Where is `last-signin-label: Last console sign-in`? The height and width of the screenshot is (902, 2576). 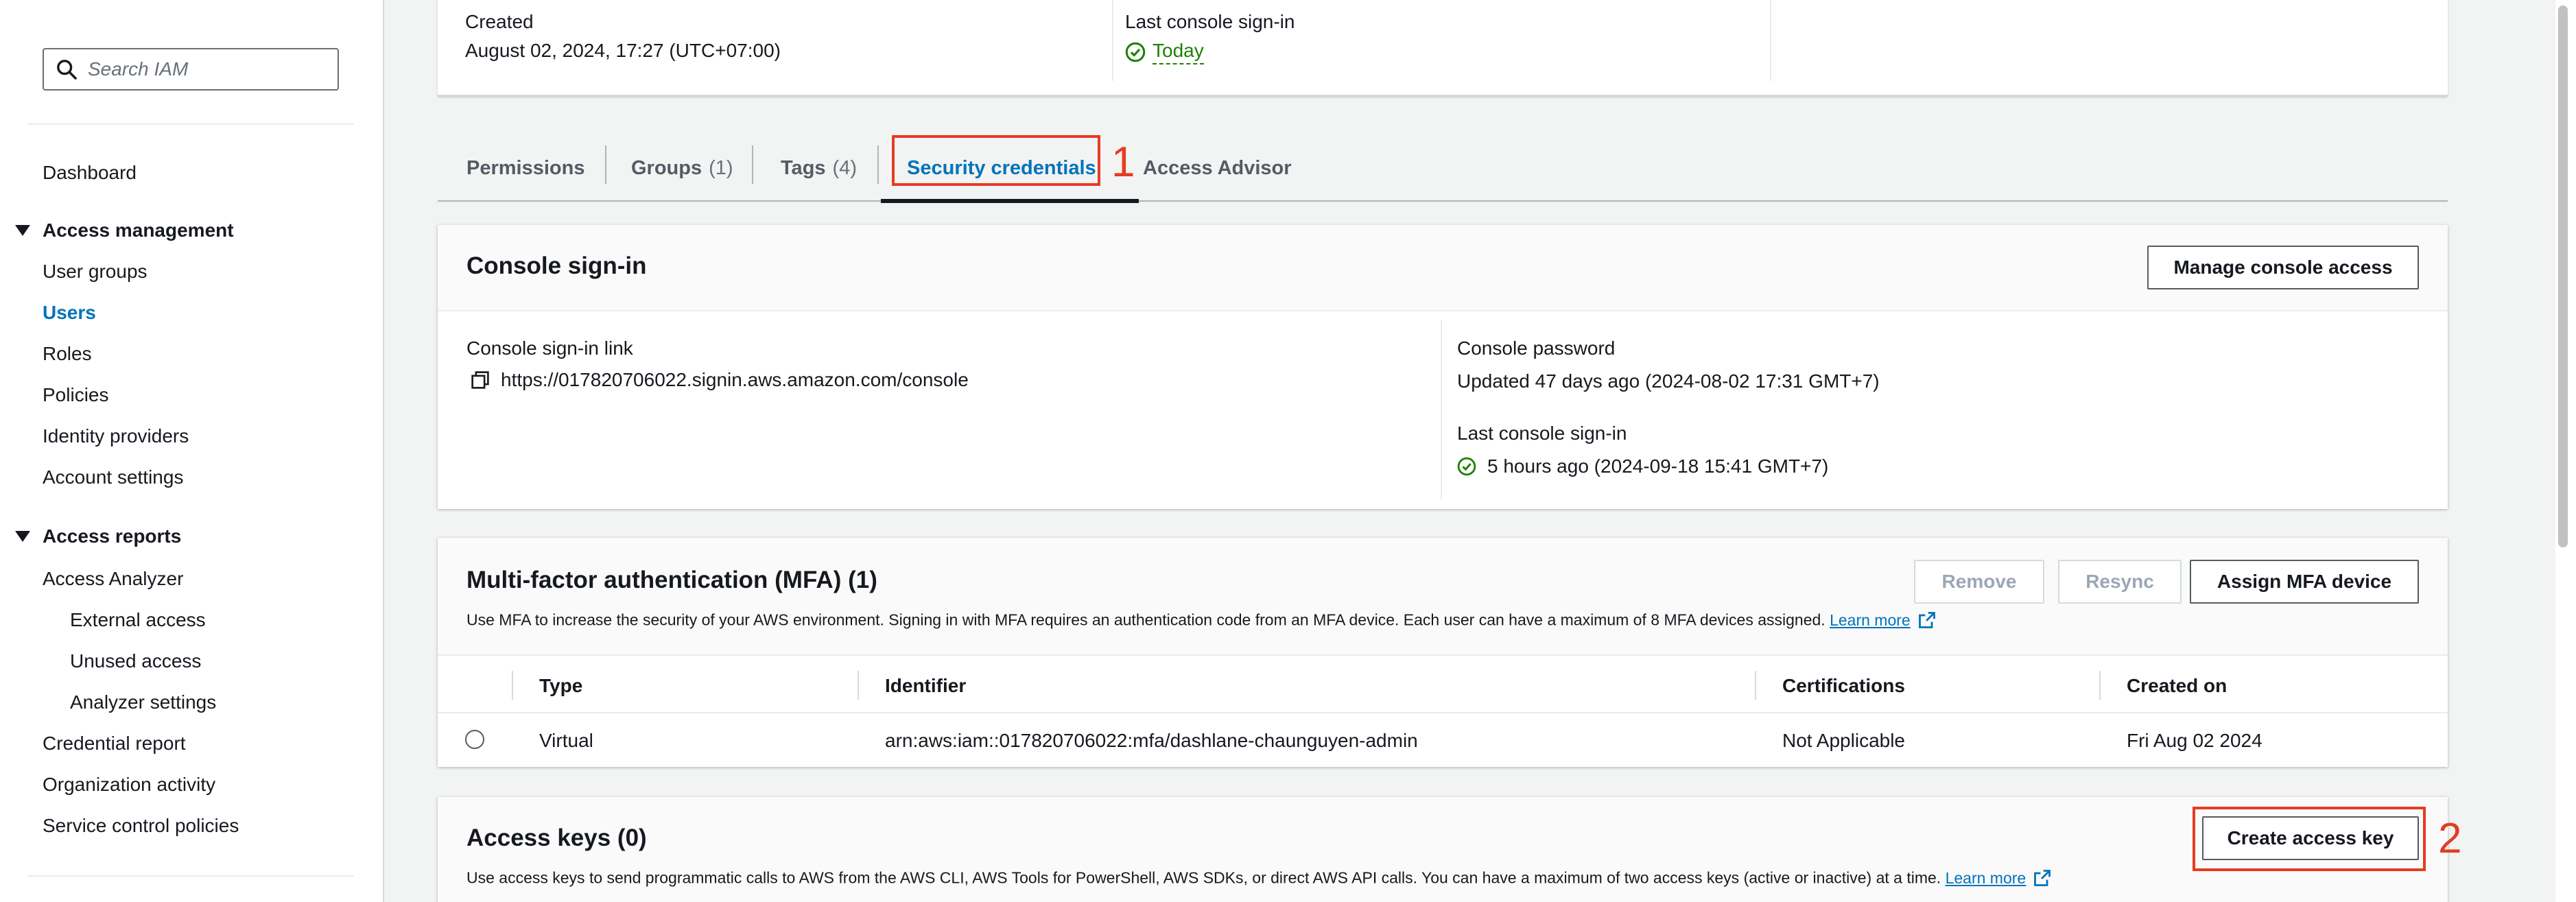
last-signin-label: Last console sign-in is located at coordinates (1210, 21).